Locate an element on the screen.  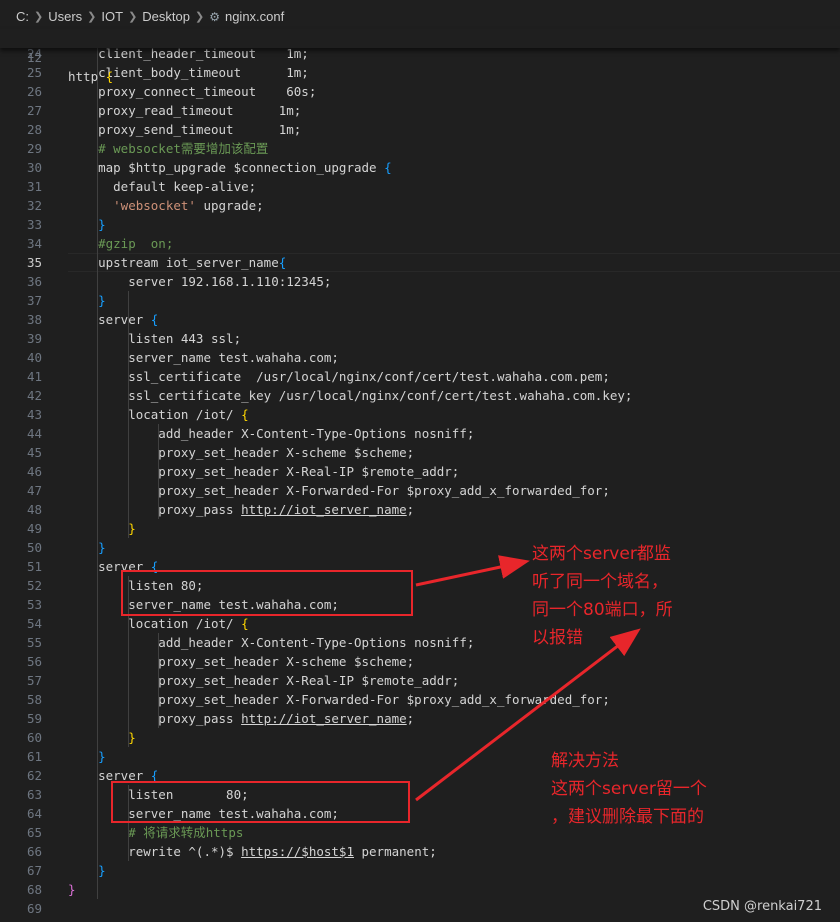
annotation-line: 解决方法 is located at coordinates (585, 761).